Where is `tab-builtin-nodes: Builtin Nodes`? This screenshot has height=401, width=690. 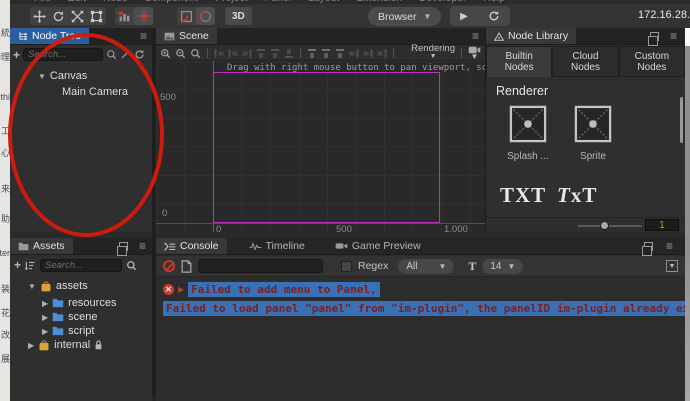 tab-builtin-nodes: Builtin Nodes is located at coordinates (519, 61).